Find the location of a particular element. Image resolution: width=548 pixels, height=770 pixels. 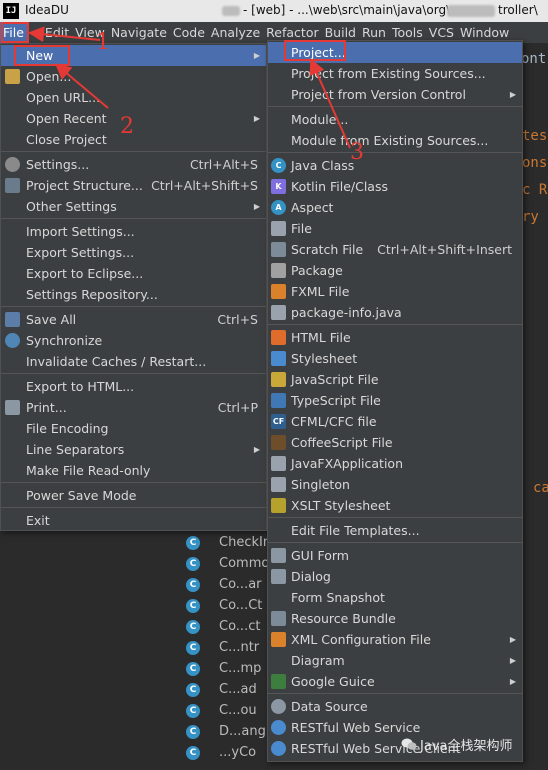

wechat-icon is located at coordinates (409, 744).